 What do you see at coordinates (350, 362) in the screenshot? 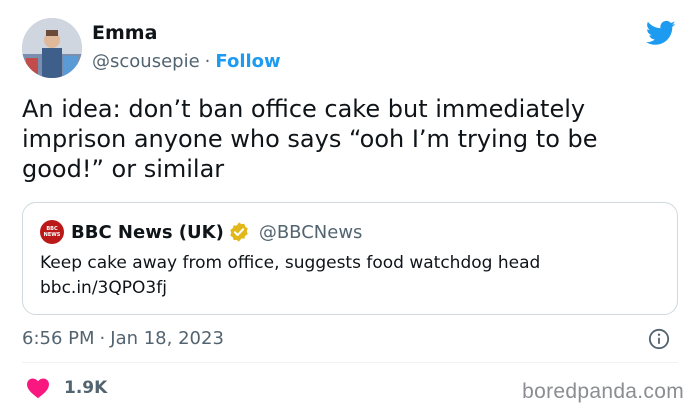
I see `divider` at bounding box center [350, 362].